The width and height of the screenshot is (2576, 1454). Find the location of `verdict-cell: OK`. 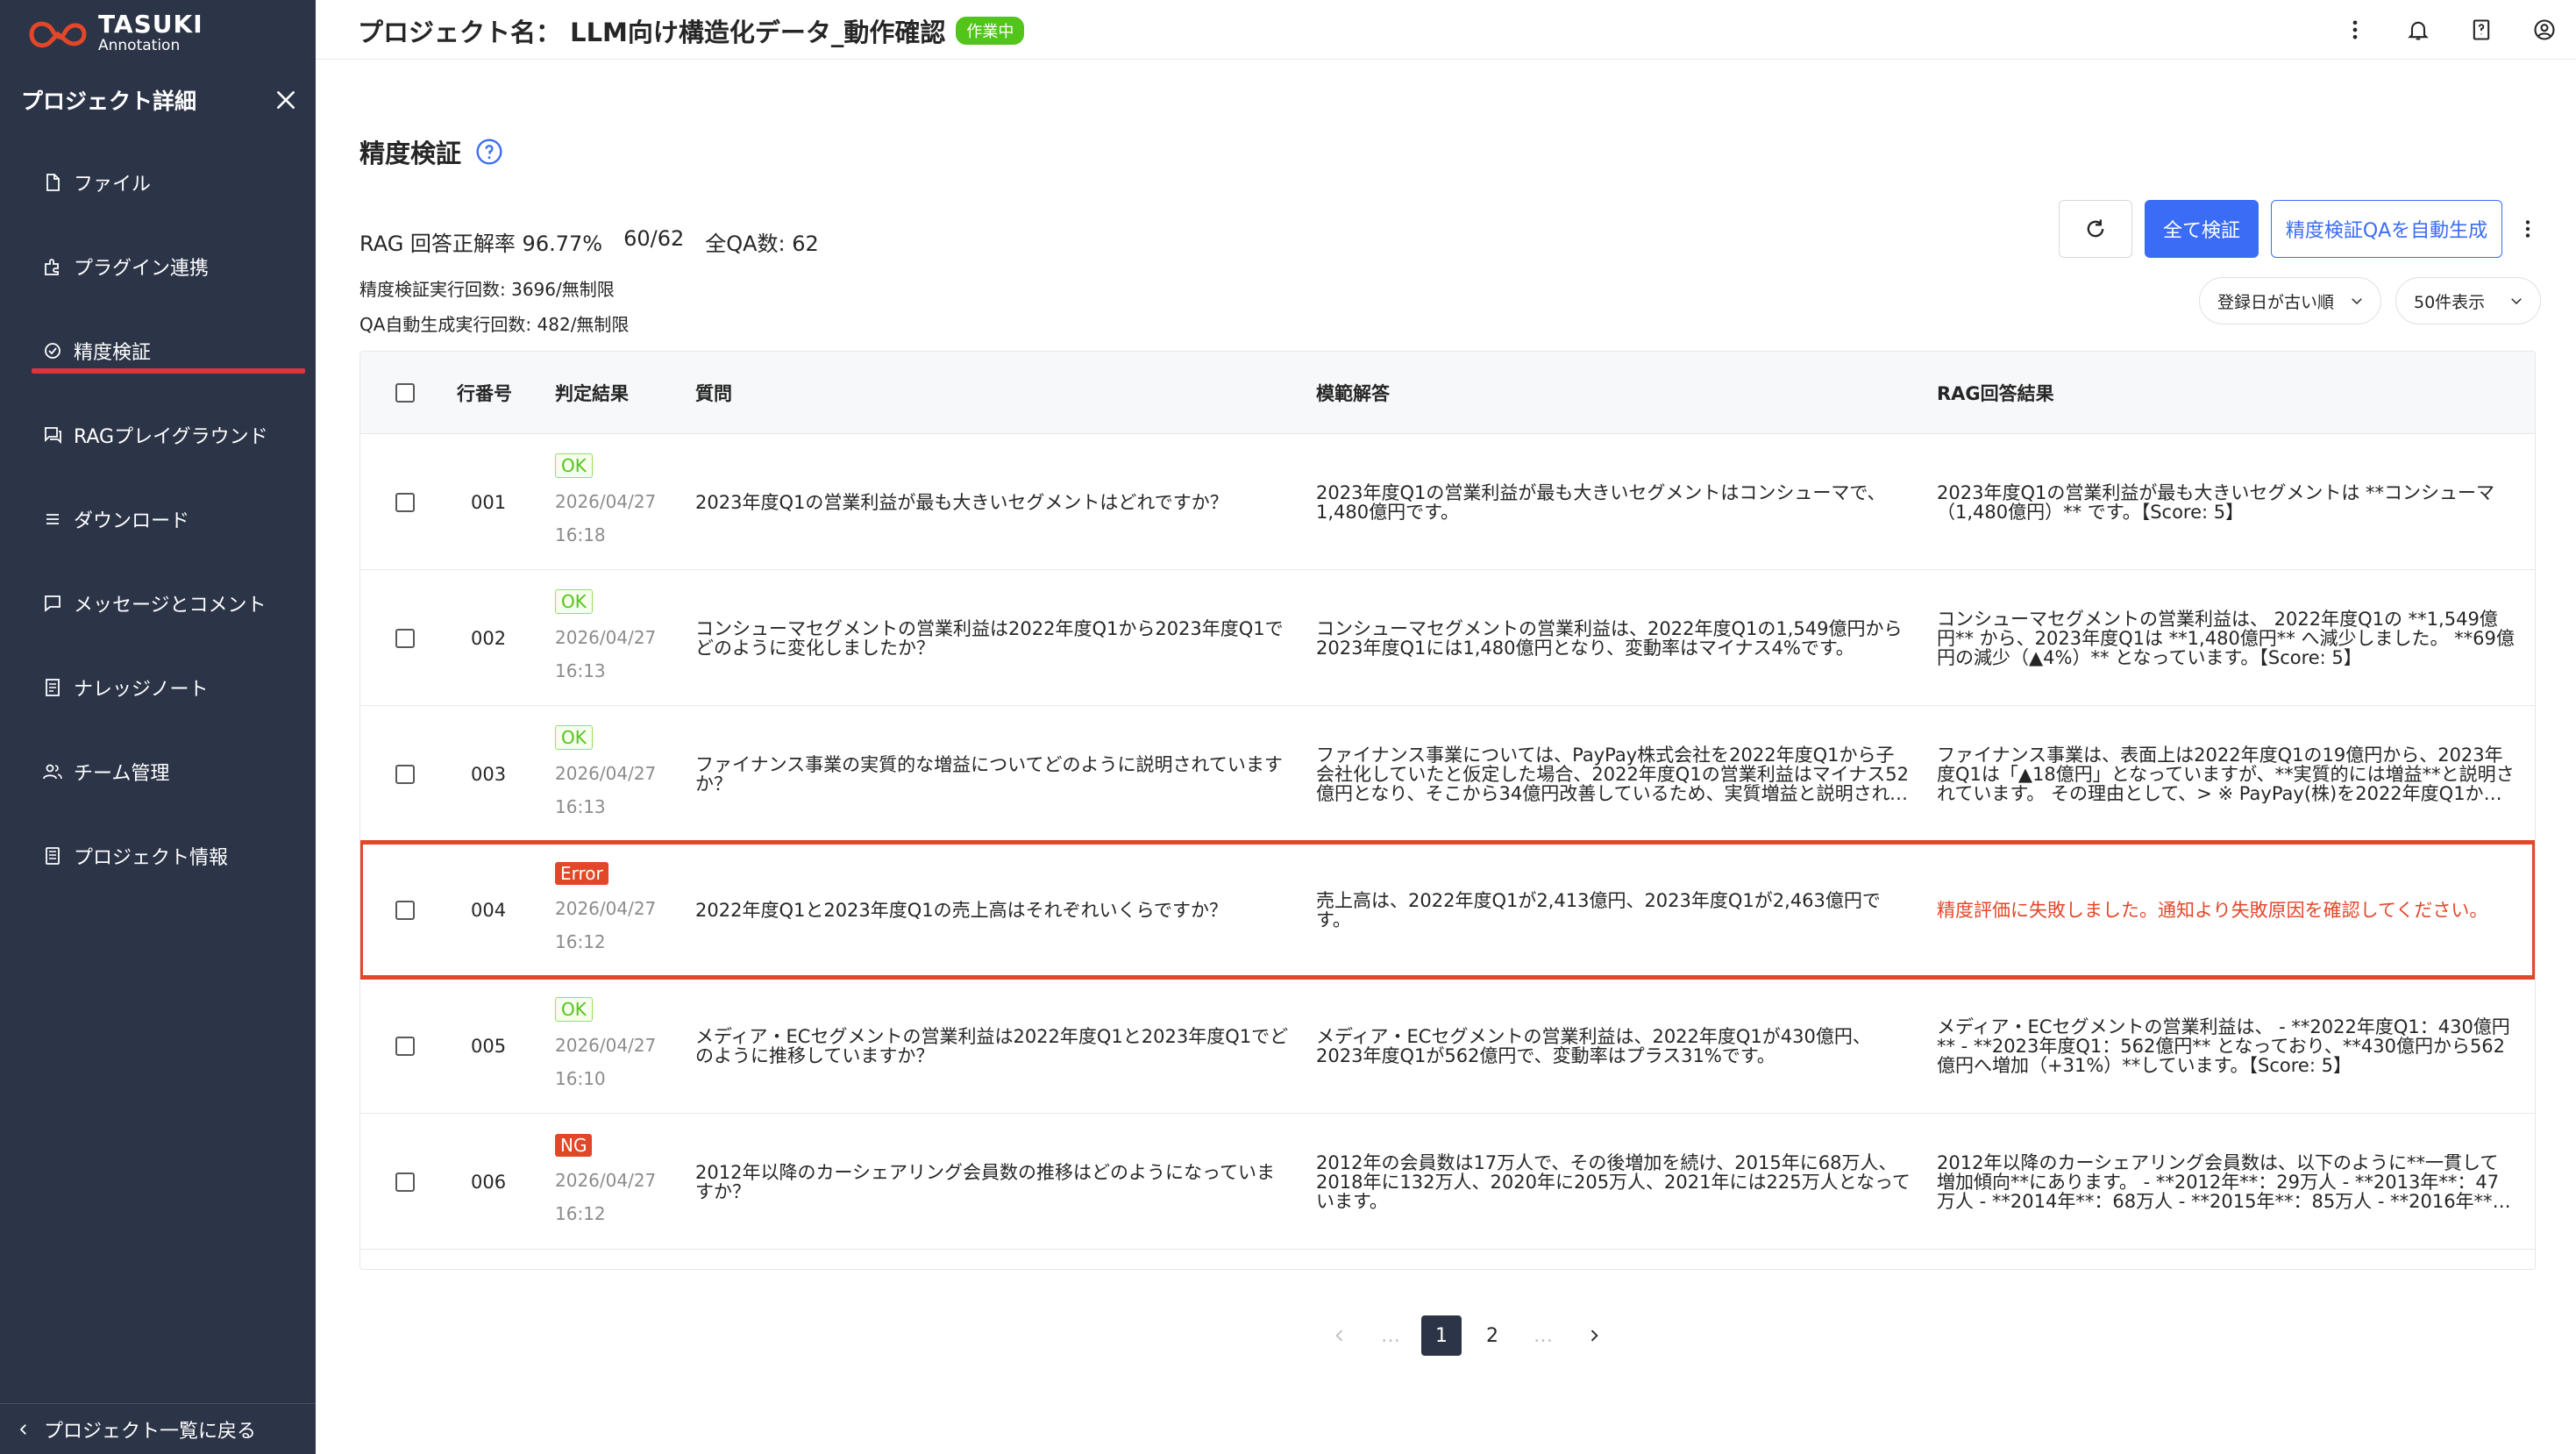

verdict-cell: OK is located at coordinates (616, 1260).